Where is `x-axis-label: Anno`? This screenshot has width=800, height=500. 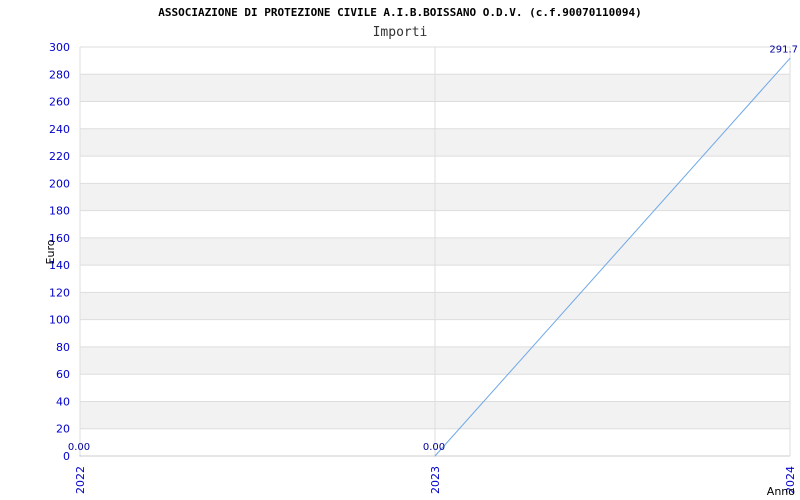
x-axis-label: Anno is located at coordinates (781, 491).